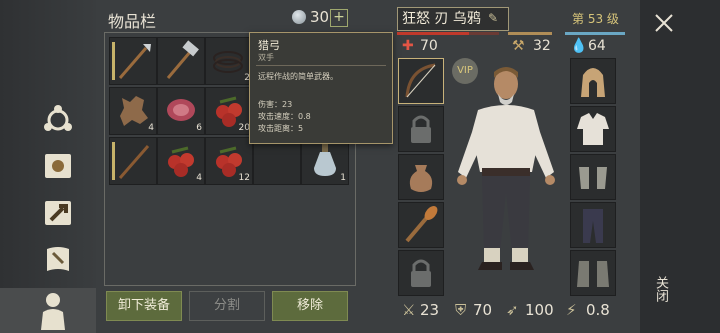 Image resolution: width=720 pixels, height=333 pixels. What do you see at coordinates (409, 310) in the screenshot?
I see `damage-icon: ⚔` at bounding box center [409, 310].